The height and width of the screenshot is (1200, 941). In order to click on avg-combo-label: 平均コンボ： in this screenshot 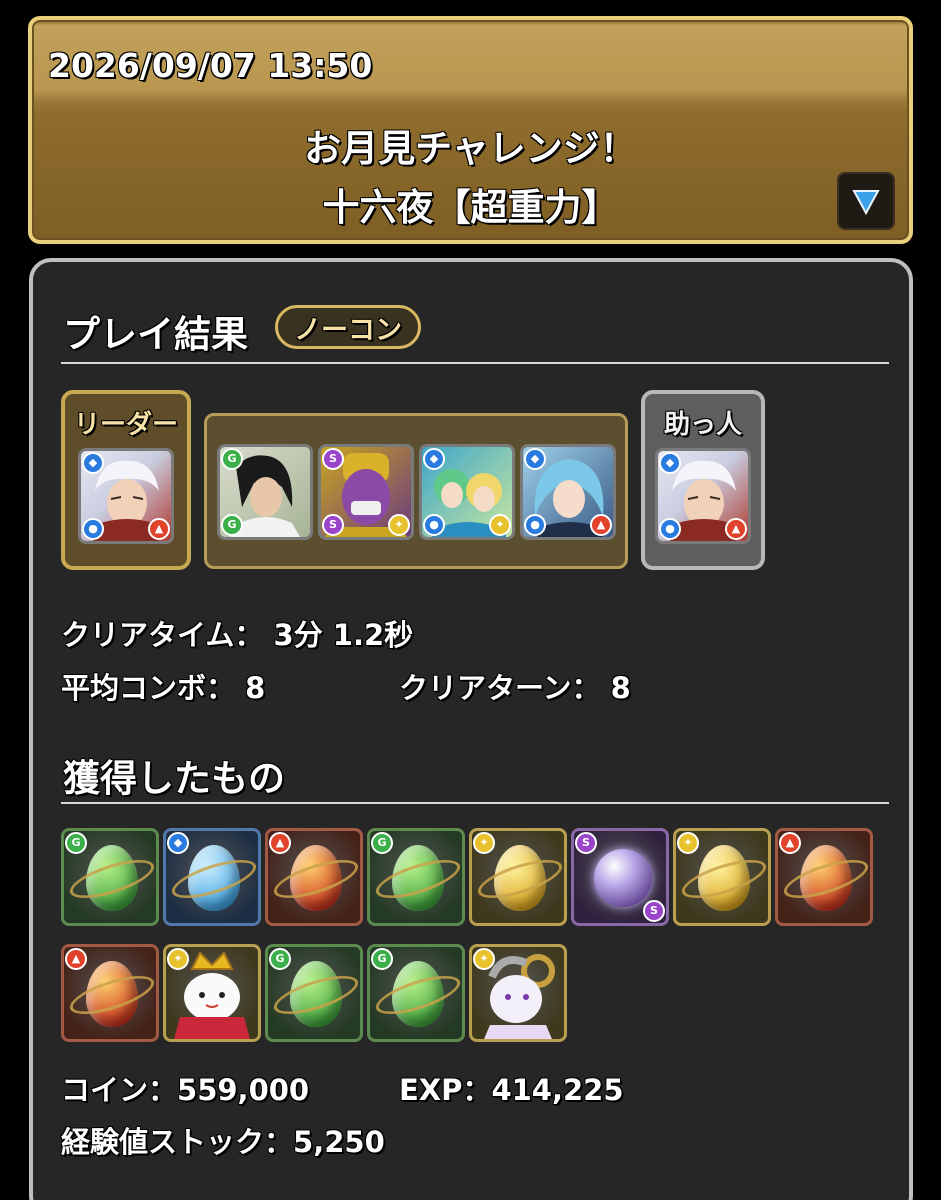, I will do `click(148, 688)`.